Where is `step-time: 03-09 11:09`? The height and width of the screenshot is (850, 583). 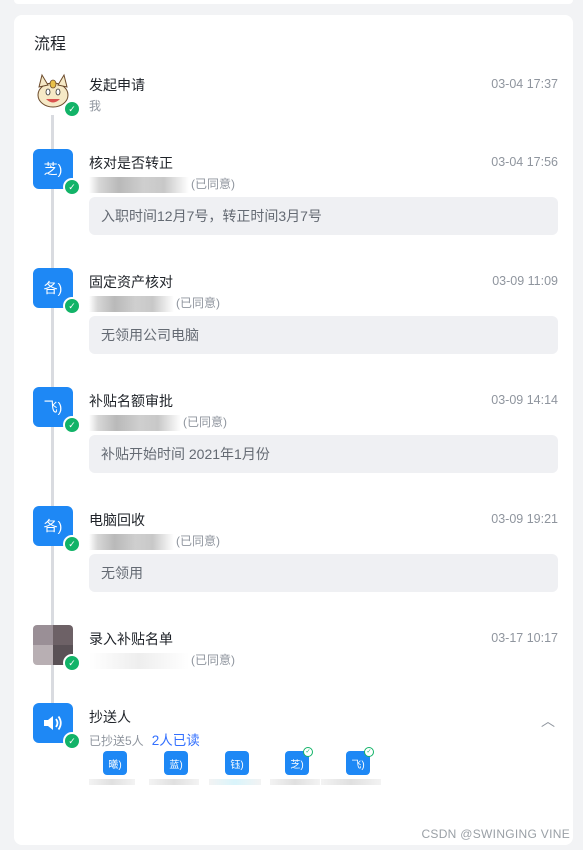 step-time: 03-09 11:09 is located at coordinates (525, 281).